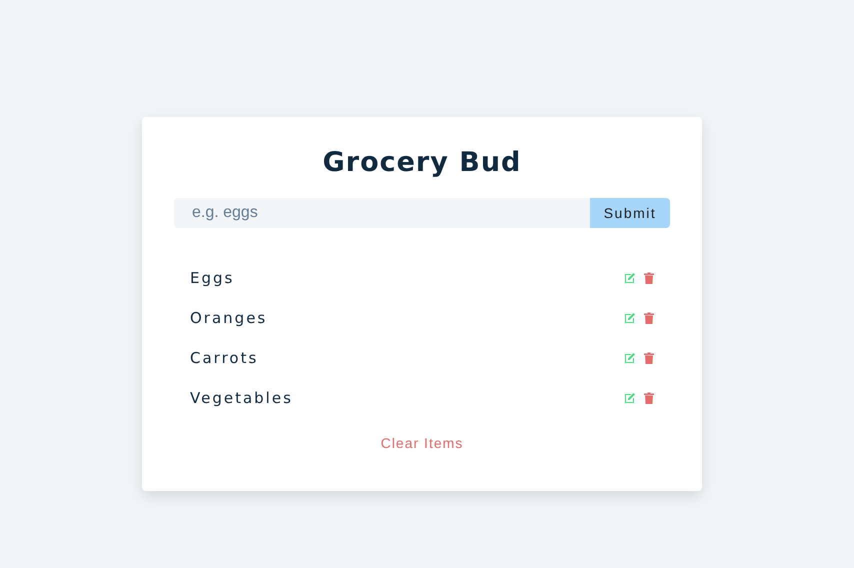 This screenshot has height=568, width=854. What do you see at coordinates (241, 398) in the screenshot?
I see `grocery-item: Vegetables` at bounding box center [241, 398].